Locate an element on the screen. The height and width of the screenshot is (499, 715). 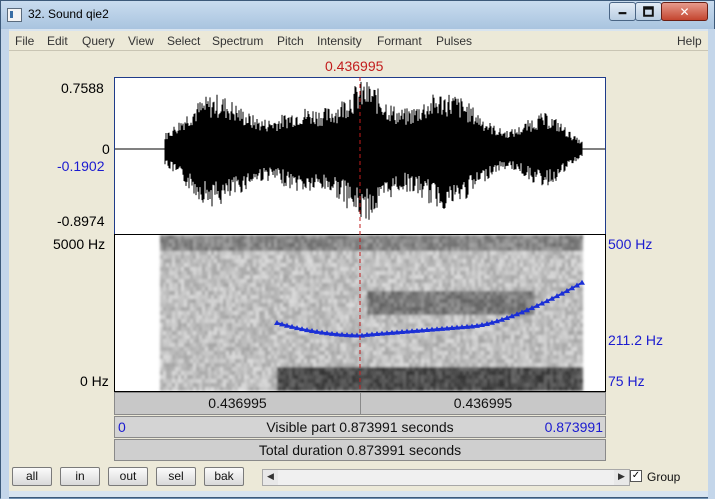
menu-intensity: Intensity is located at coordinates (339, 41).